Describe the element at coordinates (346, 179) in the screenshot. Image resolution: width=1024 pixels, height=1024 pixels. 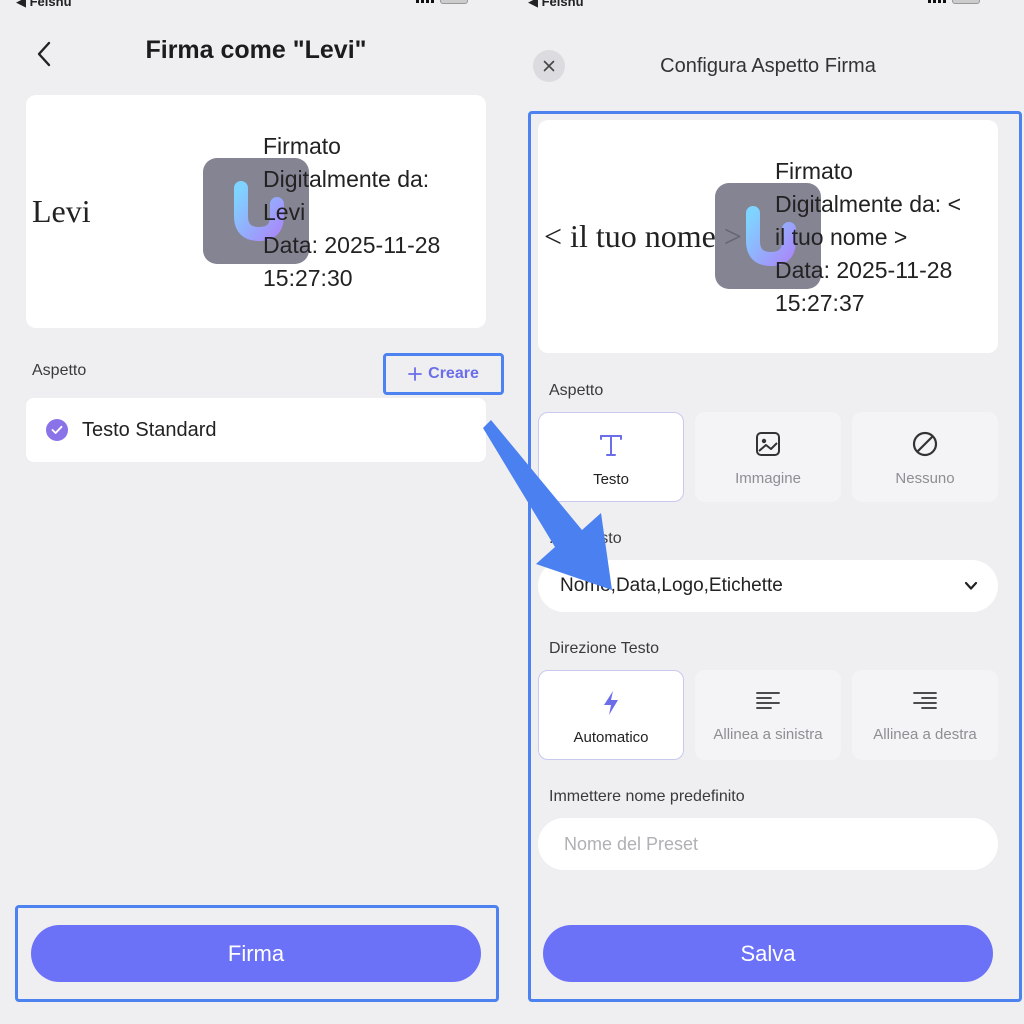
I see `signature-line: Digitalmente da:` at that location.